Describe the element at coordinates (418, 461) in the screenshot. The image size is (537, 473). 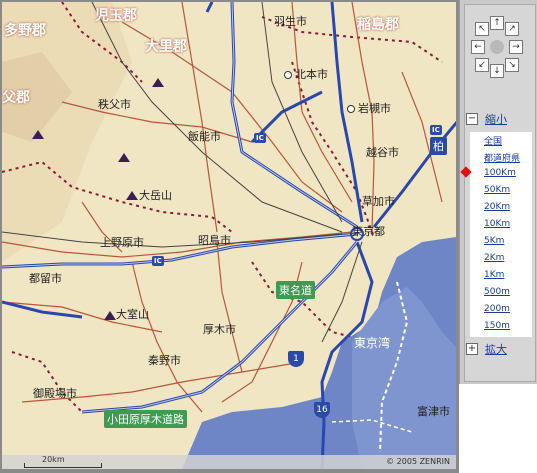
I see `copyright: © 2005 ZENRIN` at that location.